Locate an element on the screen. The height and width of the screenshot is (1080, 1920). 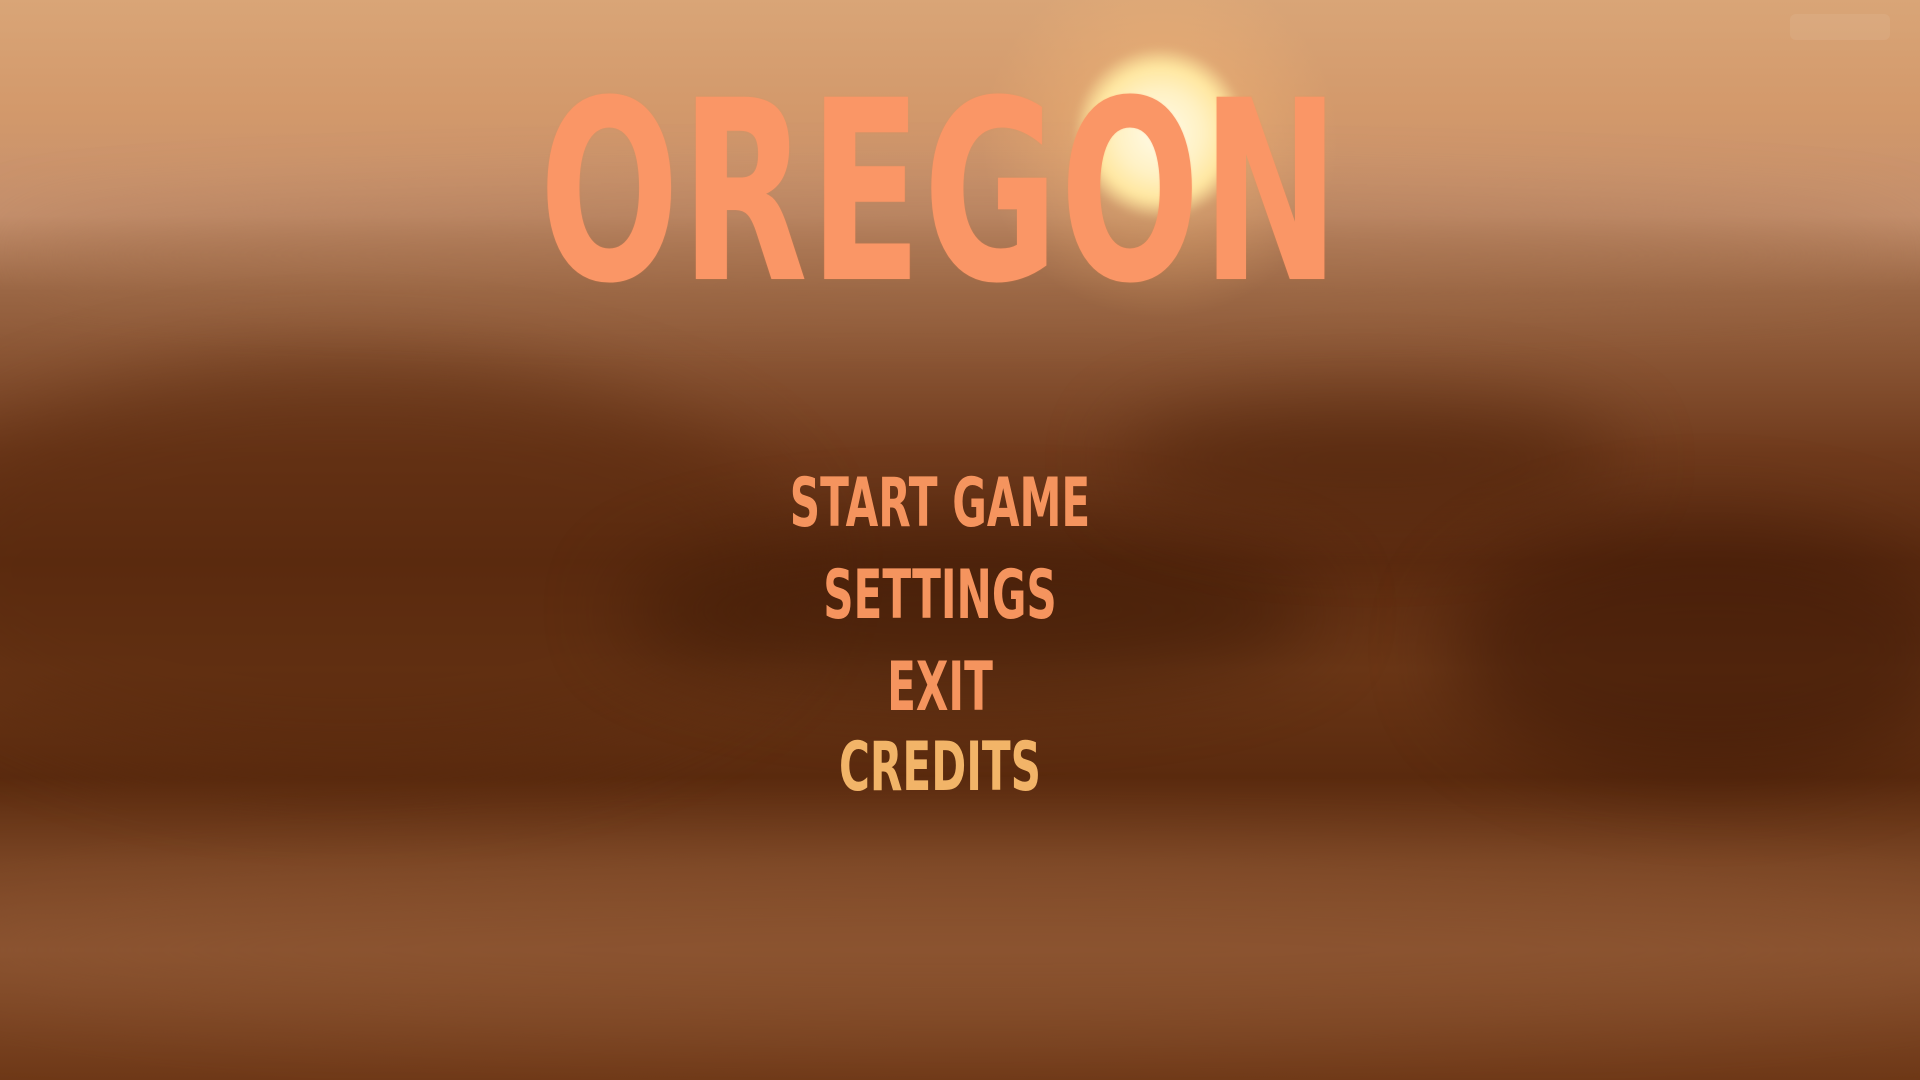
settings-button: SETTINGS is located at coordinates (940, 596).